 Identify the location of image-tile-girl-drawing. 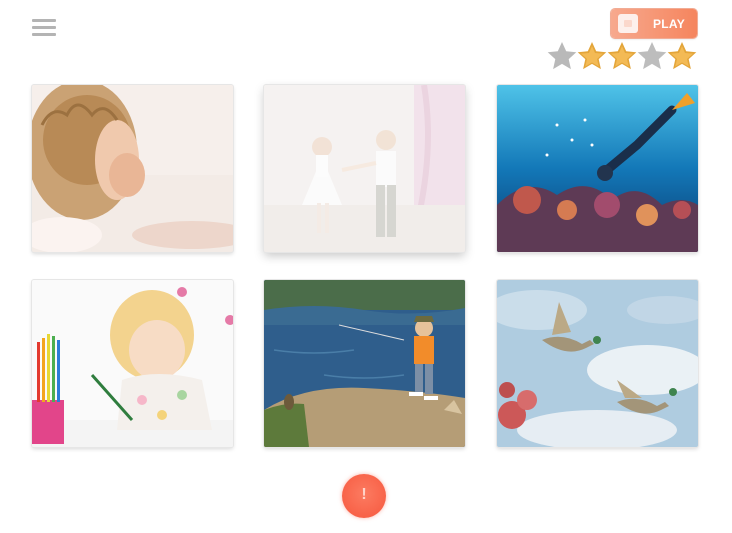
(132, 363).